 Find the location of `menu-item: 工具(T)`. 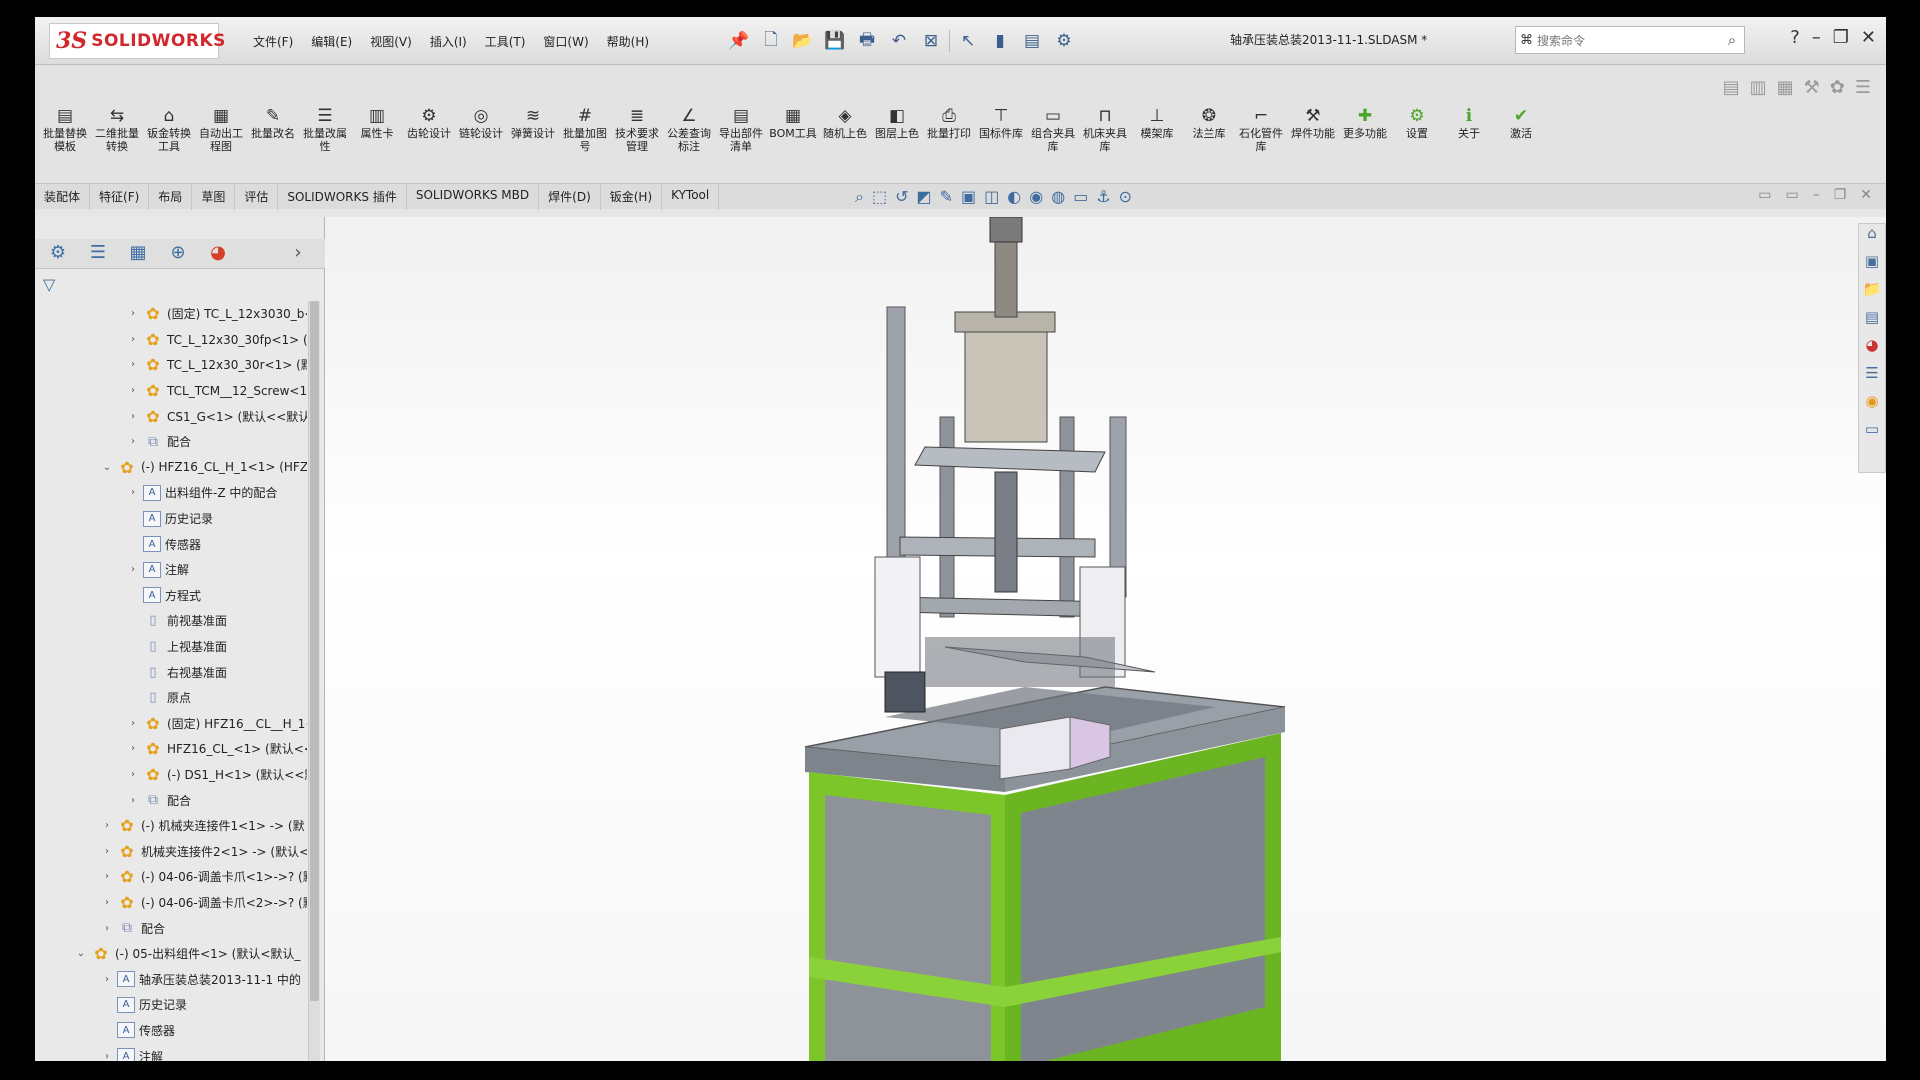

menu-item: 工具(T) is located at coordinates (505, 41).